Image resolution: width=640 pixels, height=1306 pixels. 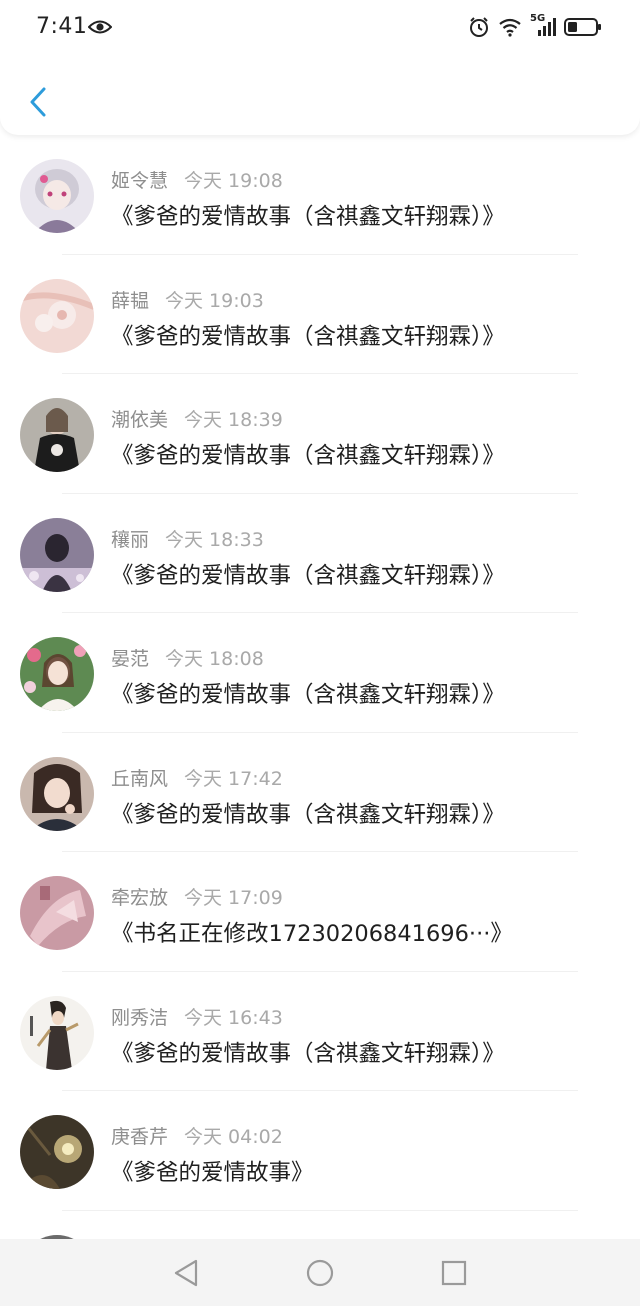 What do you see at coordinates (320, 673) in the screenshot?
I see `list-item: 晏范 今天 18:08 《爹爸的爱情故事（含祺鑫文轩翔霖）》` at bounding box center [320, 673].